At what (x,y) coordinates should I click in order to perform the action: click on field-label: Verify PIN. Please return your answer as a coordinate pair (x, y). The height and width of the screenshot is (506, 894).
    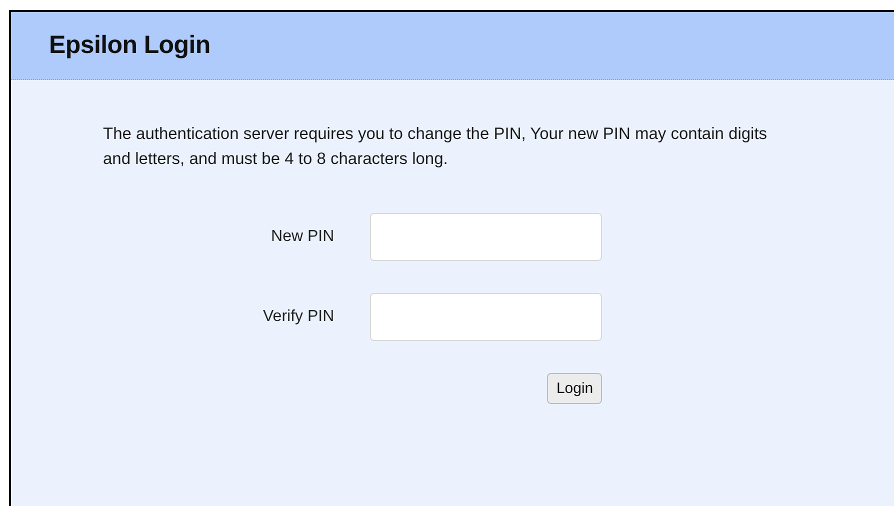
    Looking at the image, I should click on (298, 317).